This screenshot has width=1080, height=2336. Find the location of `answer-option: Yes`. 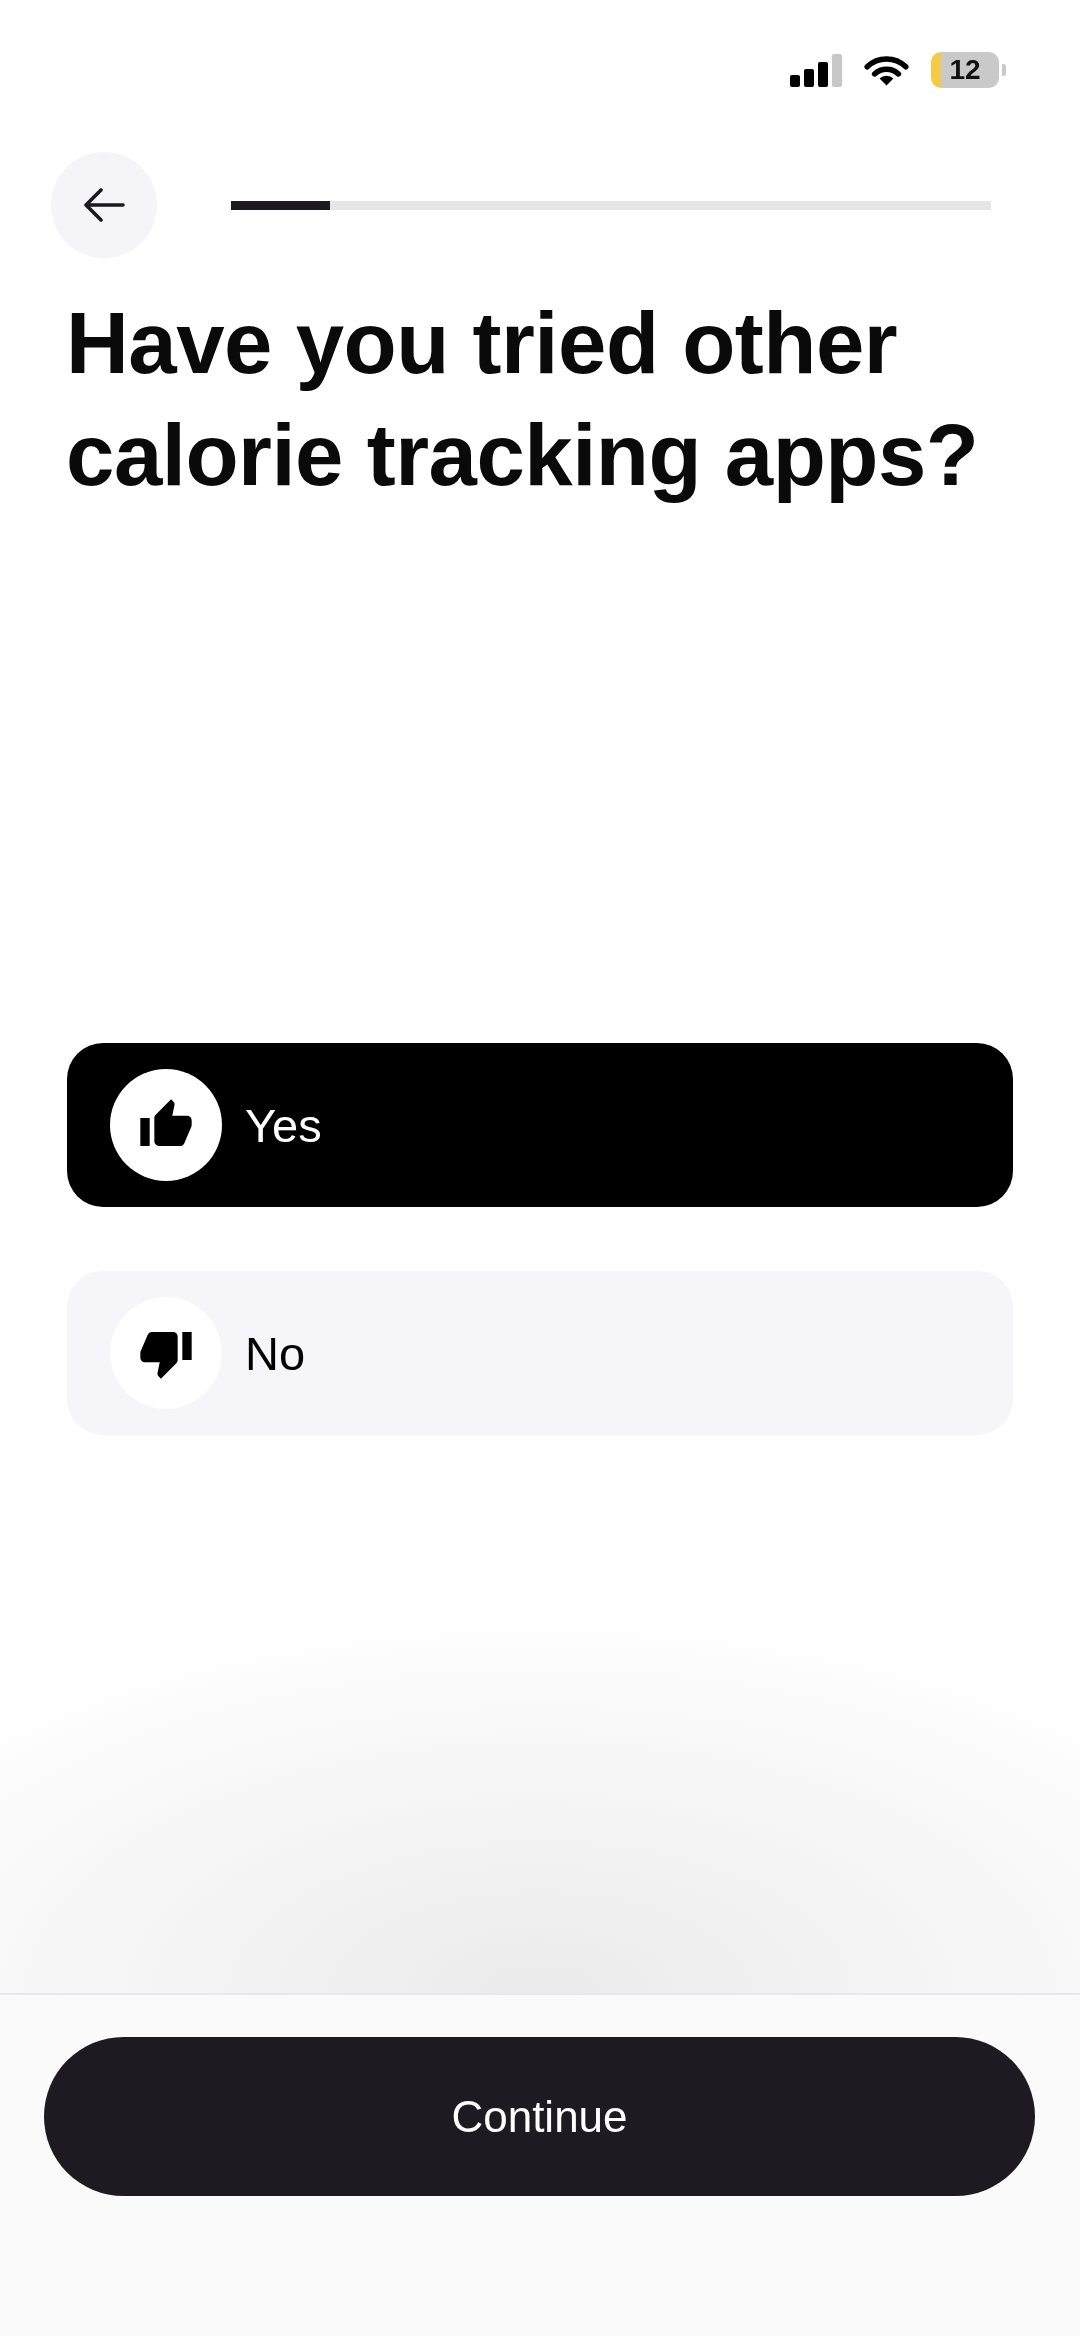

answer-option: Yes is located at coordinates (540, 1125).